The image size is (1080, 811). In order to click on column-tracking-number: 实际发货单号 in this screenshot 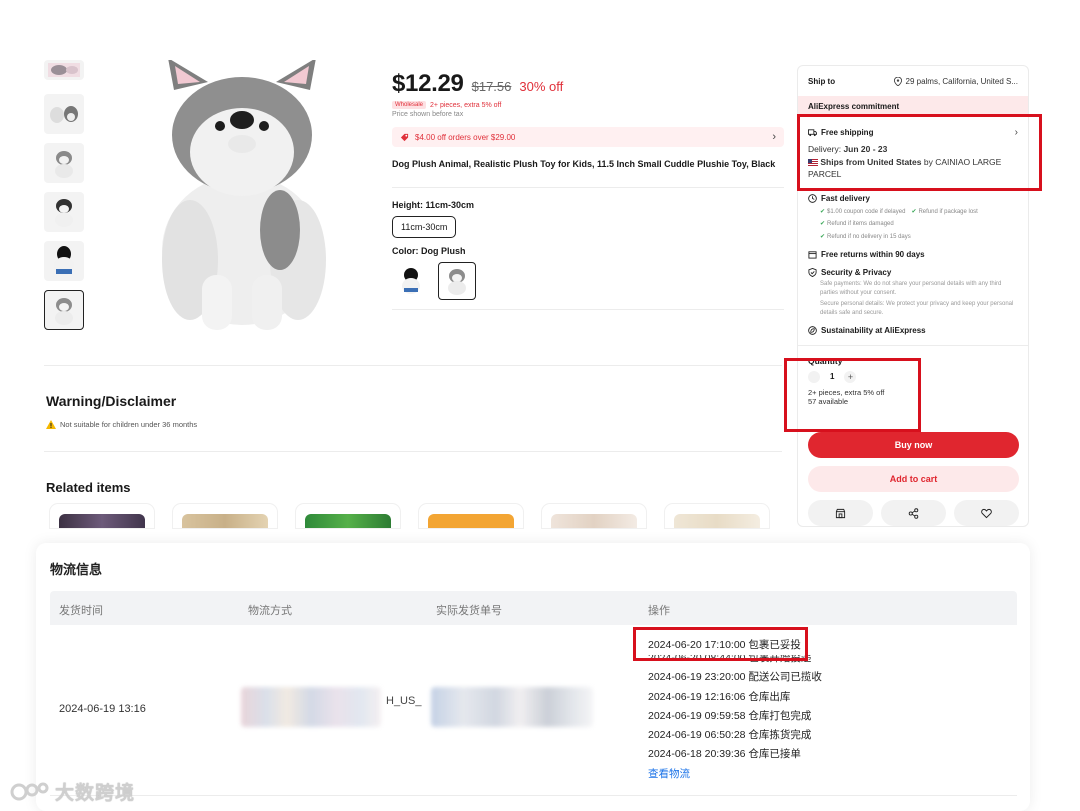, I will do `click(469, 611)`.